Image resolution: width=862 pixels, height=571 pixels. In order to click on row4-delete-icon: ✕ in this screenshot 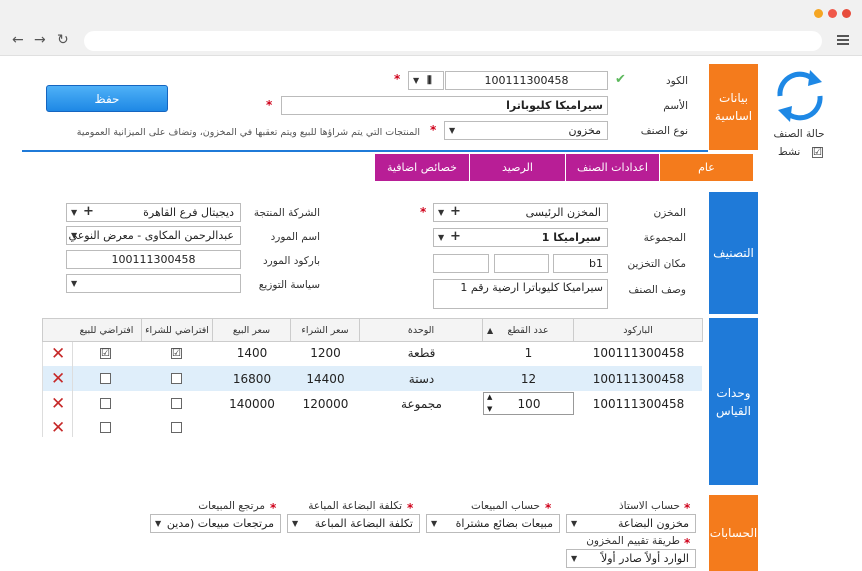, I will do `click(58, 428)`.